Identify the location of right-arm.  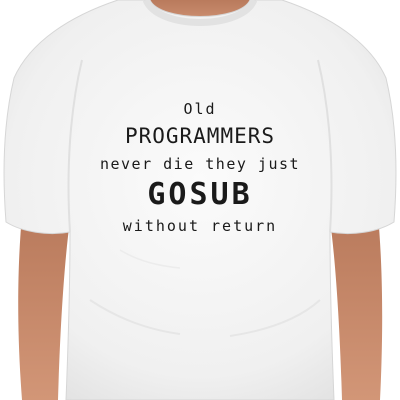
(356, 307).